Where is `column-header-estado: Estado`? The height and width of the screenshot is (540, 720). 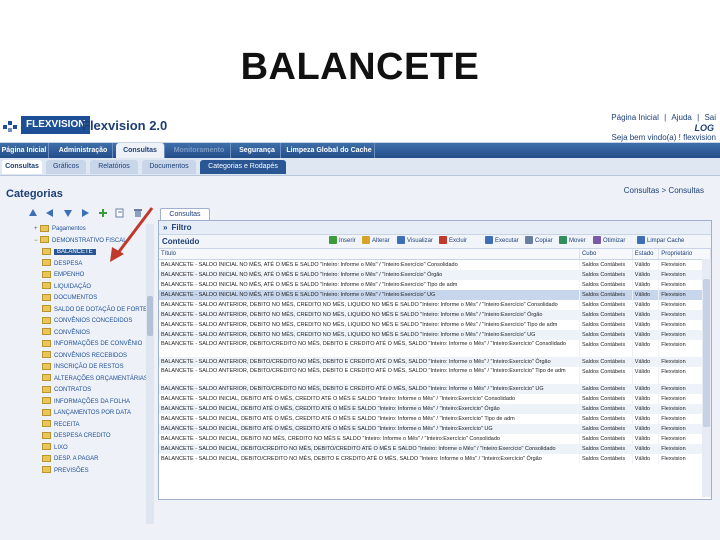
column-header-estado: Estado is located at coordinates (646, 254).